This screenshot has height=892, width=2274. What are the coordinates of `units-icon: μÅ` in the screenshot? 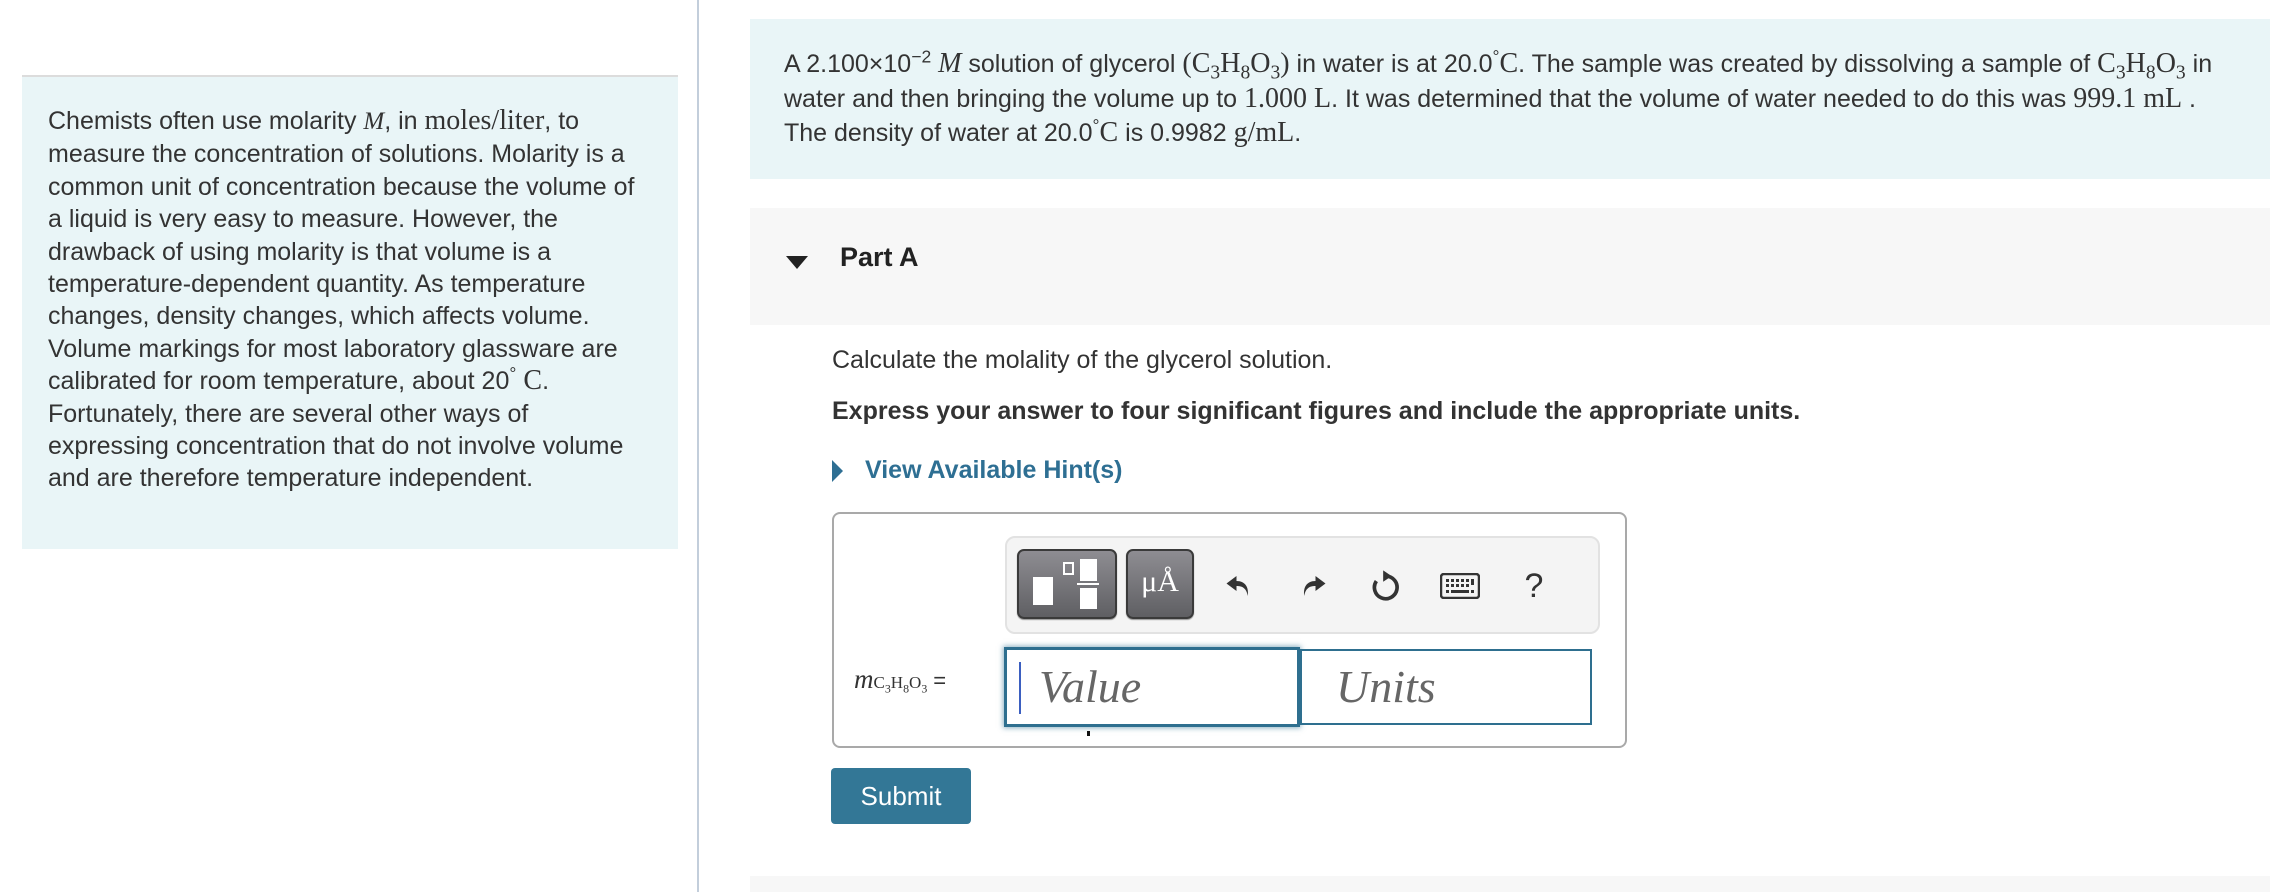 It's located at (1160, 581).